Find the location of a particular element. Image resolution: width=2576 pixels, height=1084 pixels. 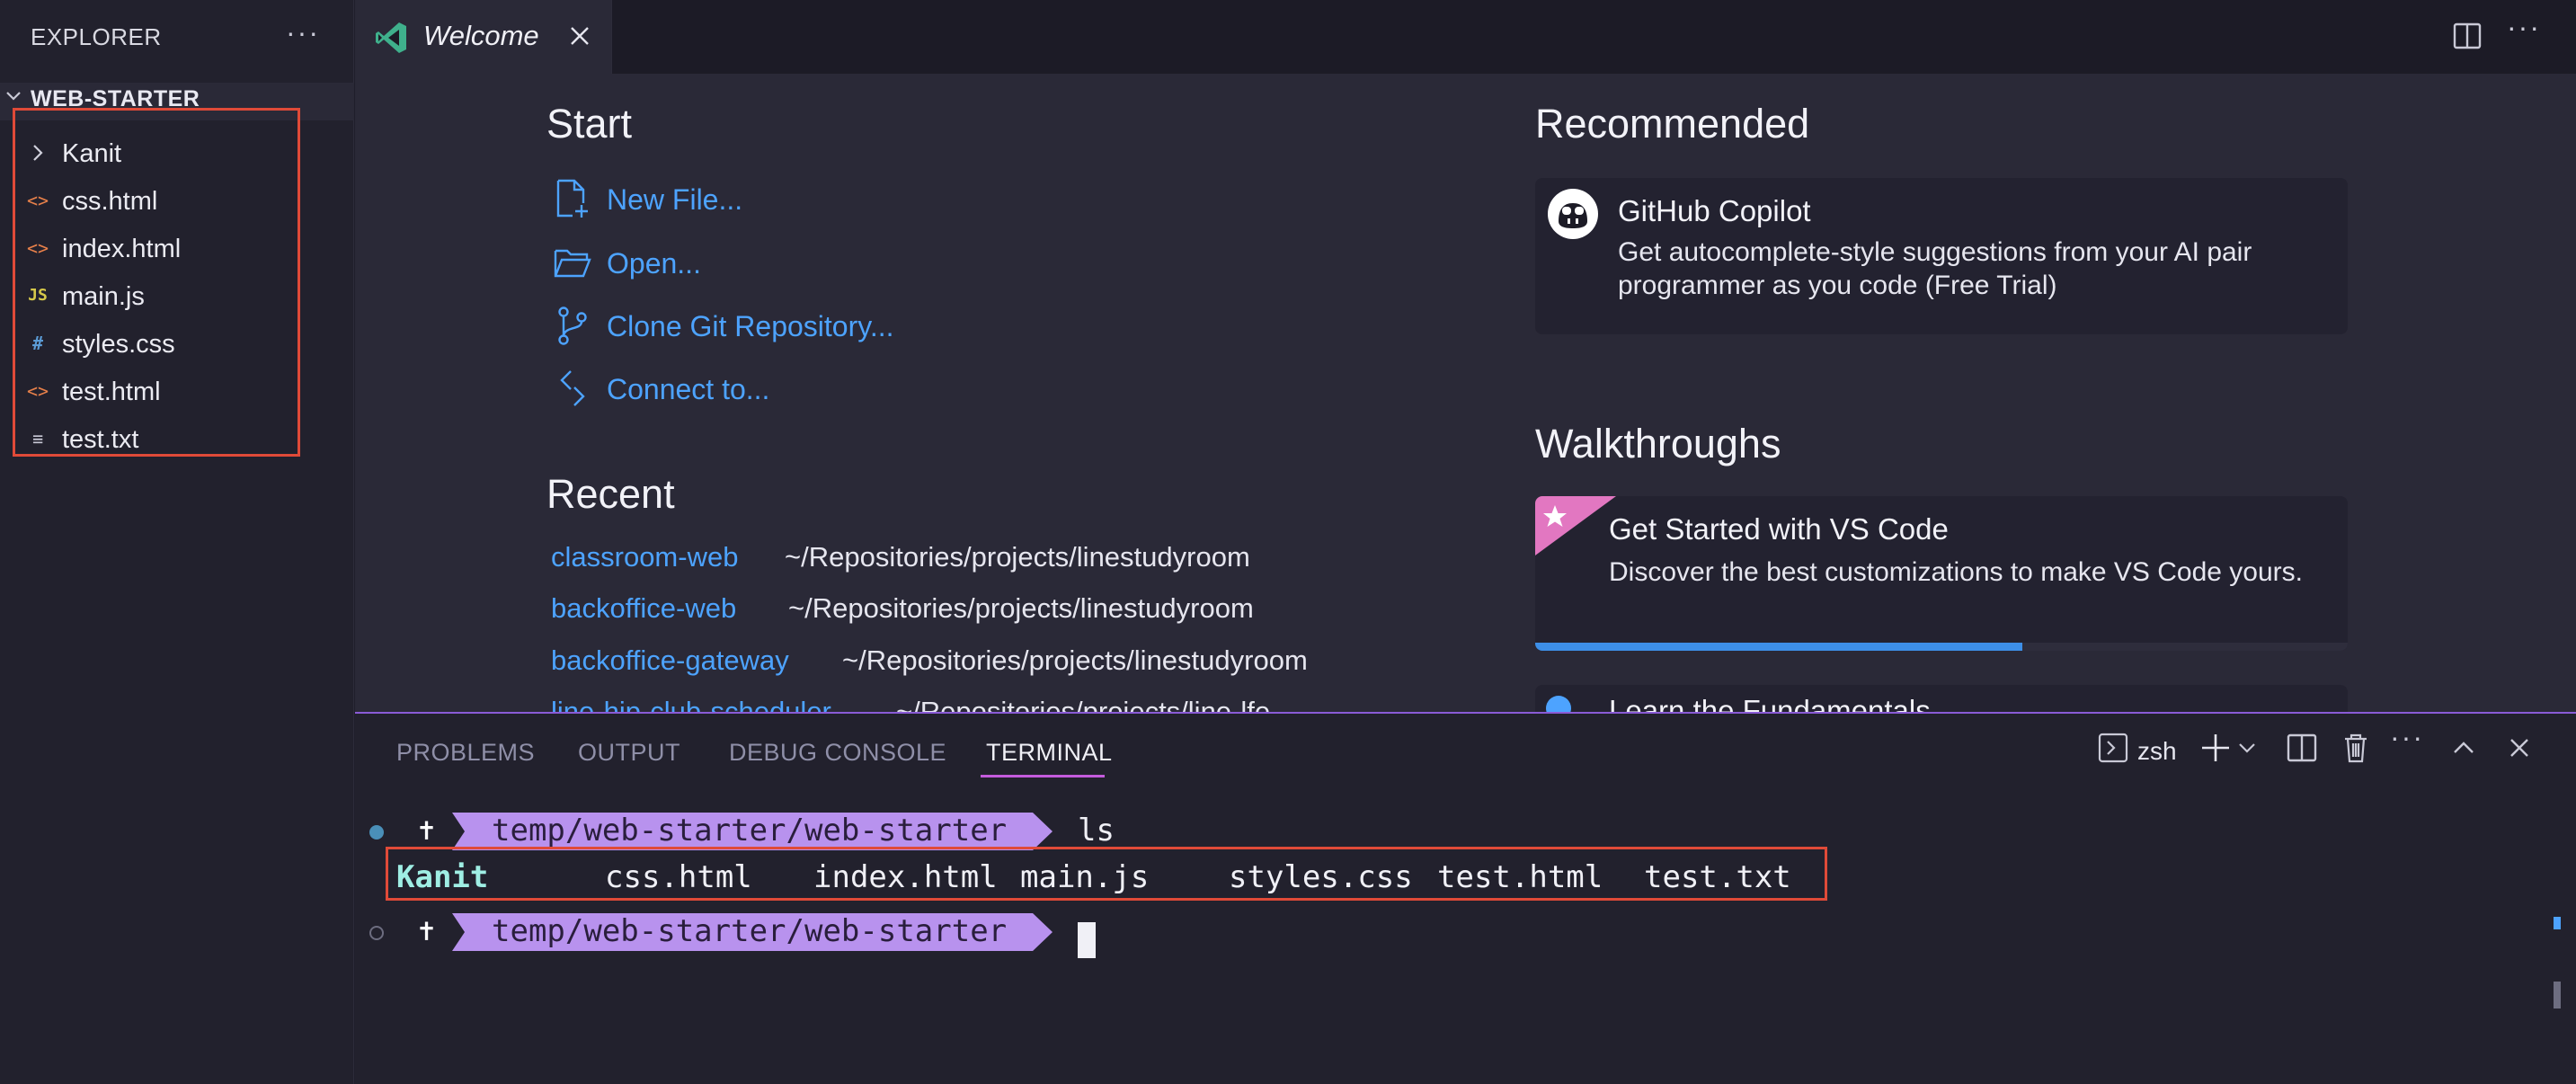

fundamentals-card: Learn the Fundamentals is located at coordinates (1942, 698).